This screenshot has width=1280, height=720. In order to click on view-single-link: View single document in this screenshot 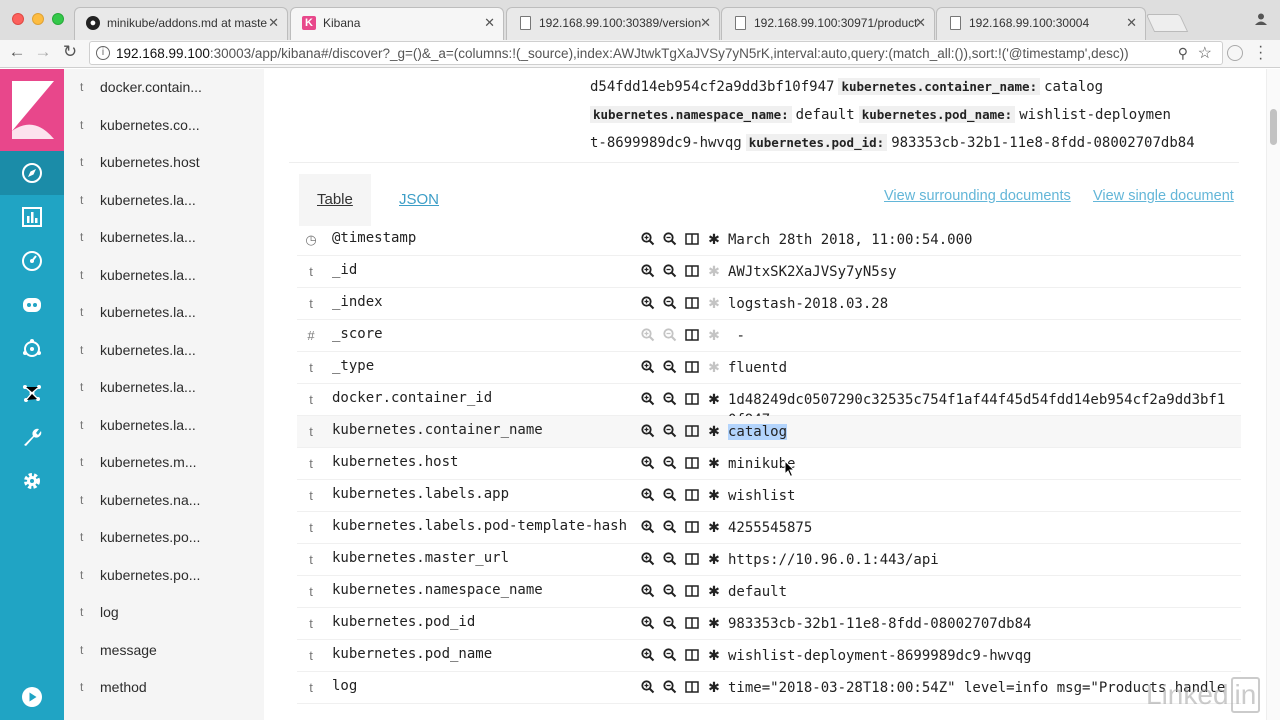, I will do `click(1163, 196)`.